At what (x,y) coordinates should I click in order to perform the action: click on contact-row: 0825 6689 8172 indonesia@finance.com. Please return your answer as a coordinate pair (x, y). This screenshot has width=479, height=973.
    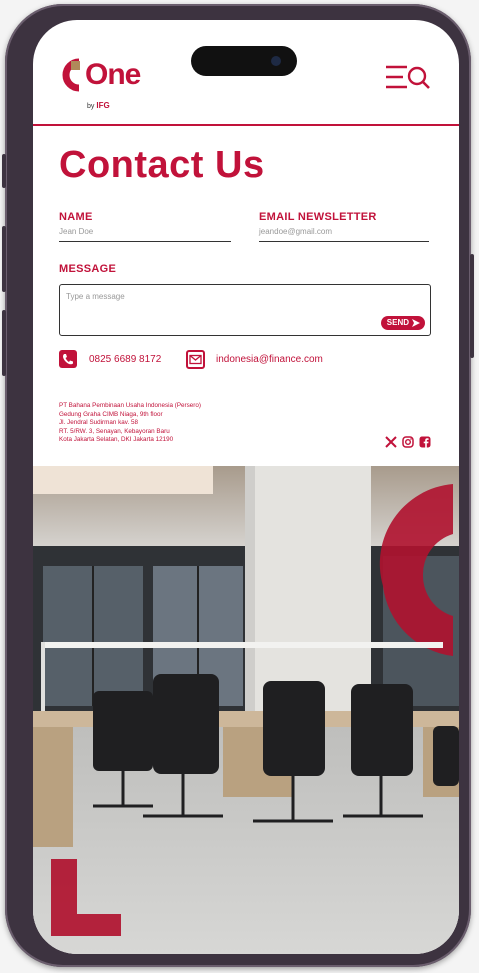
    Looking at the image, I should click on (249, 361).